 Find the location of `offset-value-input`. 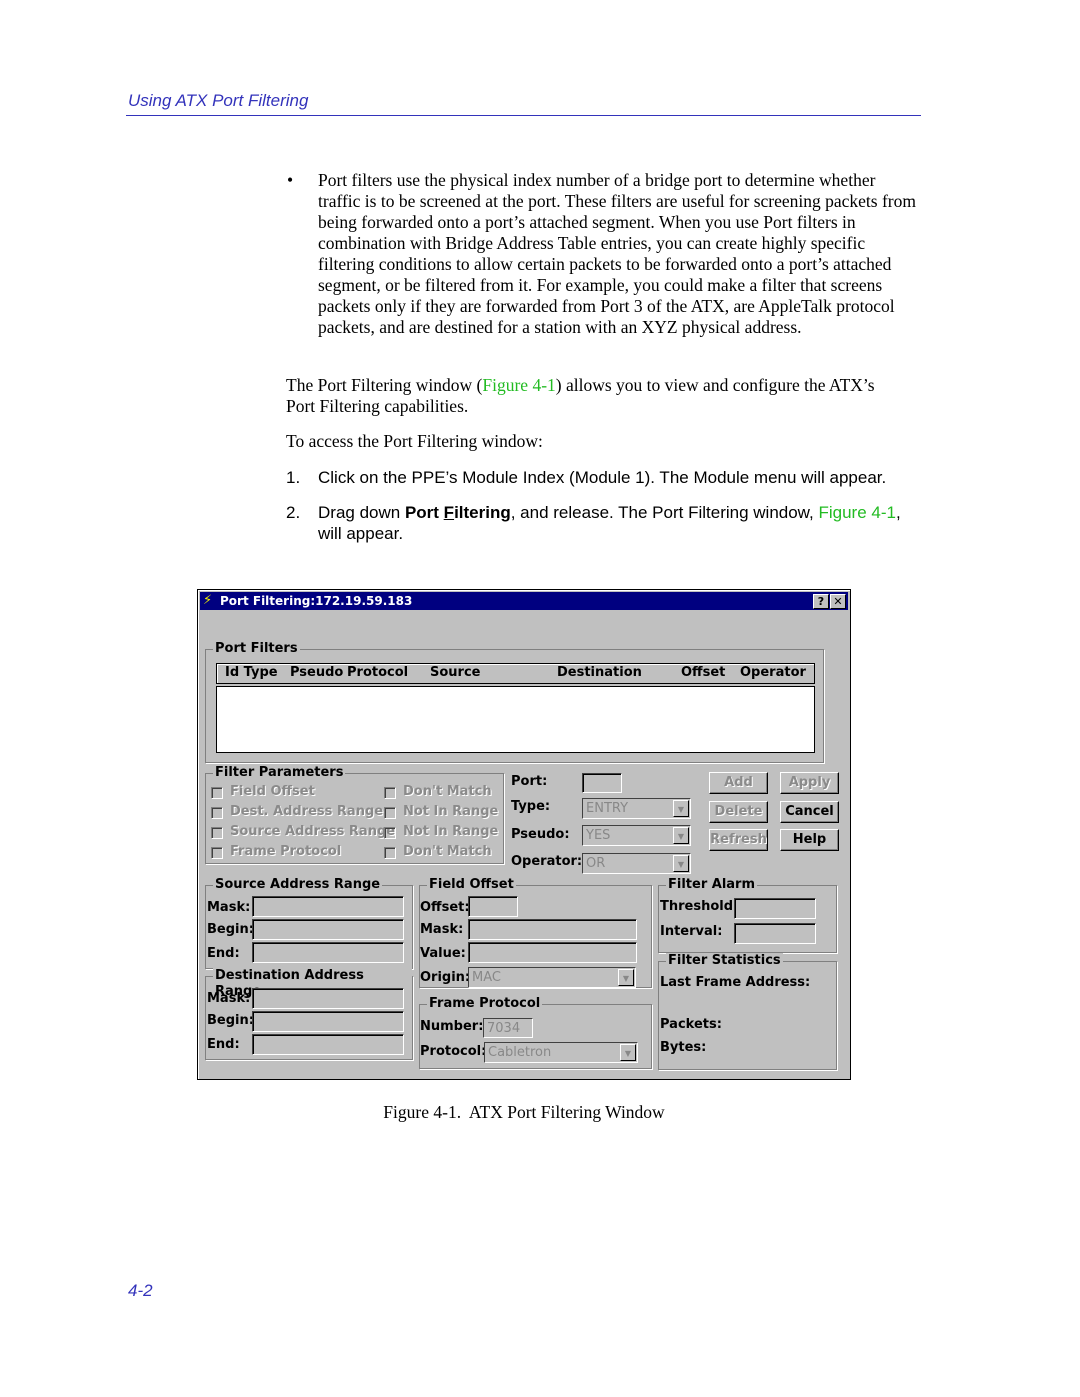

offset-value-input is located at coordinates (552, 952).